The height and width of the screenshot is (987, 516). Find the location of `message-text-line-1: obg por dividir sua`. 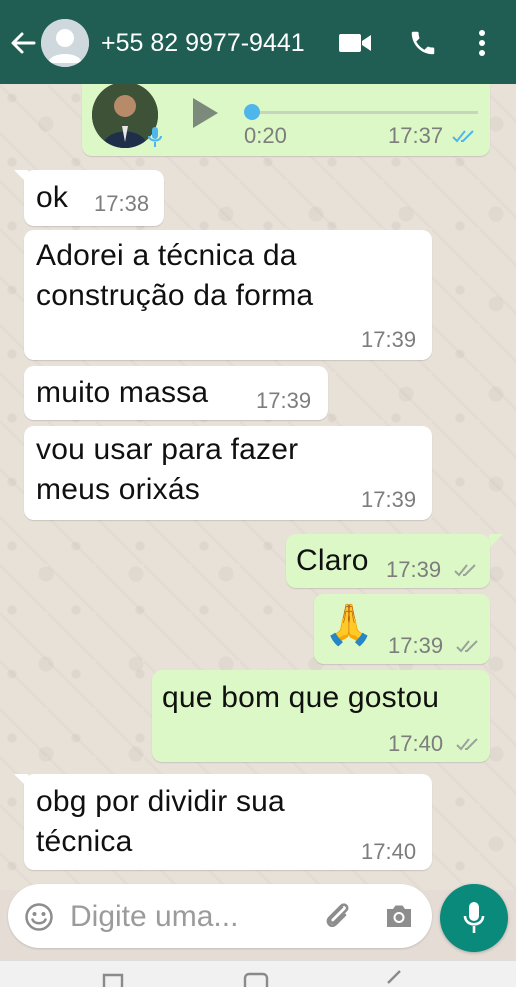

message-text-line-1: obg por dividir sua is located at coordinates (160, 801).